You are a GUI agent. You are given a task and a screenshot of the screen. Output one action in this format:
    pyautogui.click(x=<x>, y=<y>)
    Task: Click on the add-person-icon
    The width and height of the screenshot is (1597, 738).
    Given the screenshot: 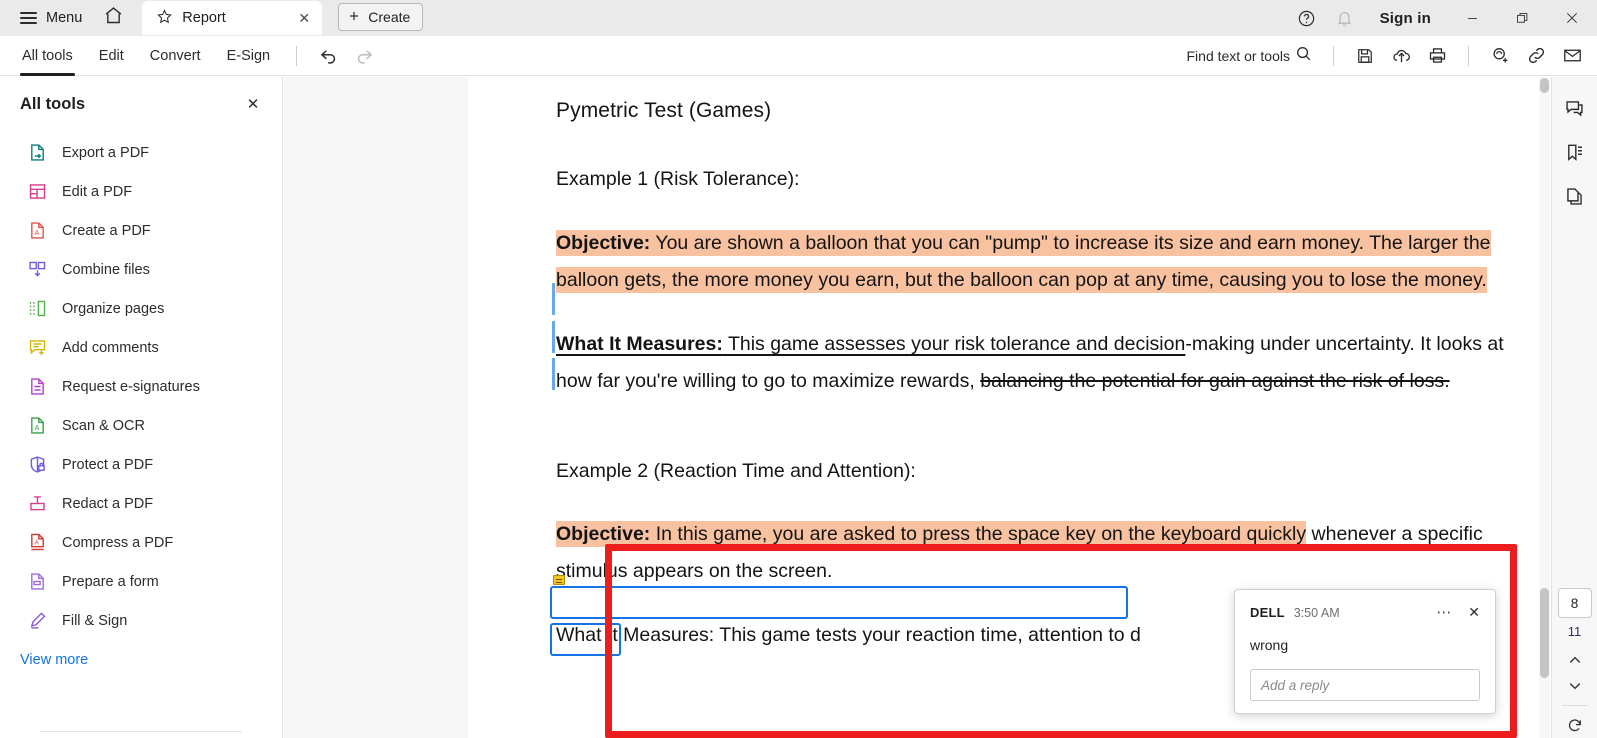 What is the action you would take?
    pyautogui.click(x=1500, y=56)
    